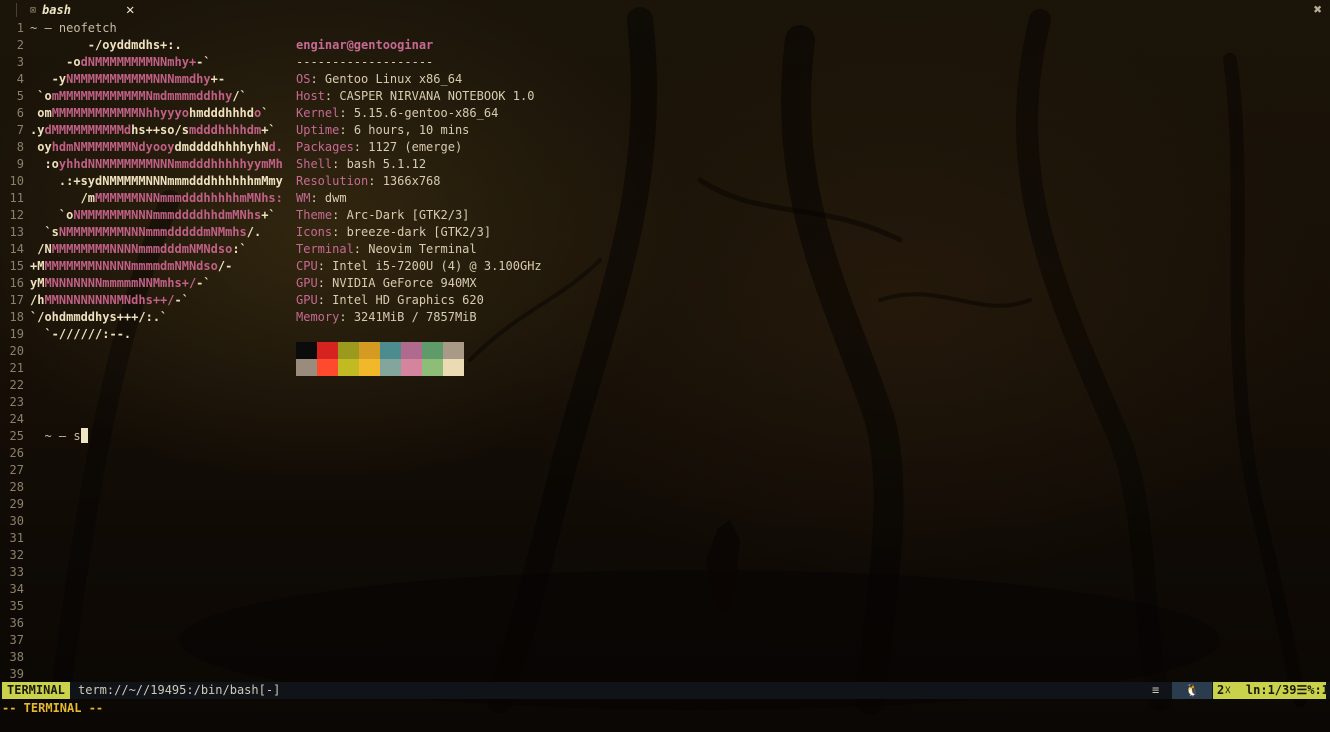 The width and height of the screenshot is (1330, 732). Describe the element at coordinates (16, 317) in the screenshot. I see `line-number: 18` at that location.